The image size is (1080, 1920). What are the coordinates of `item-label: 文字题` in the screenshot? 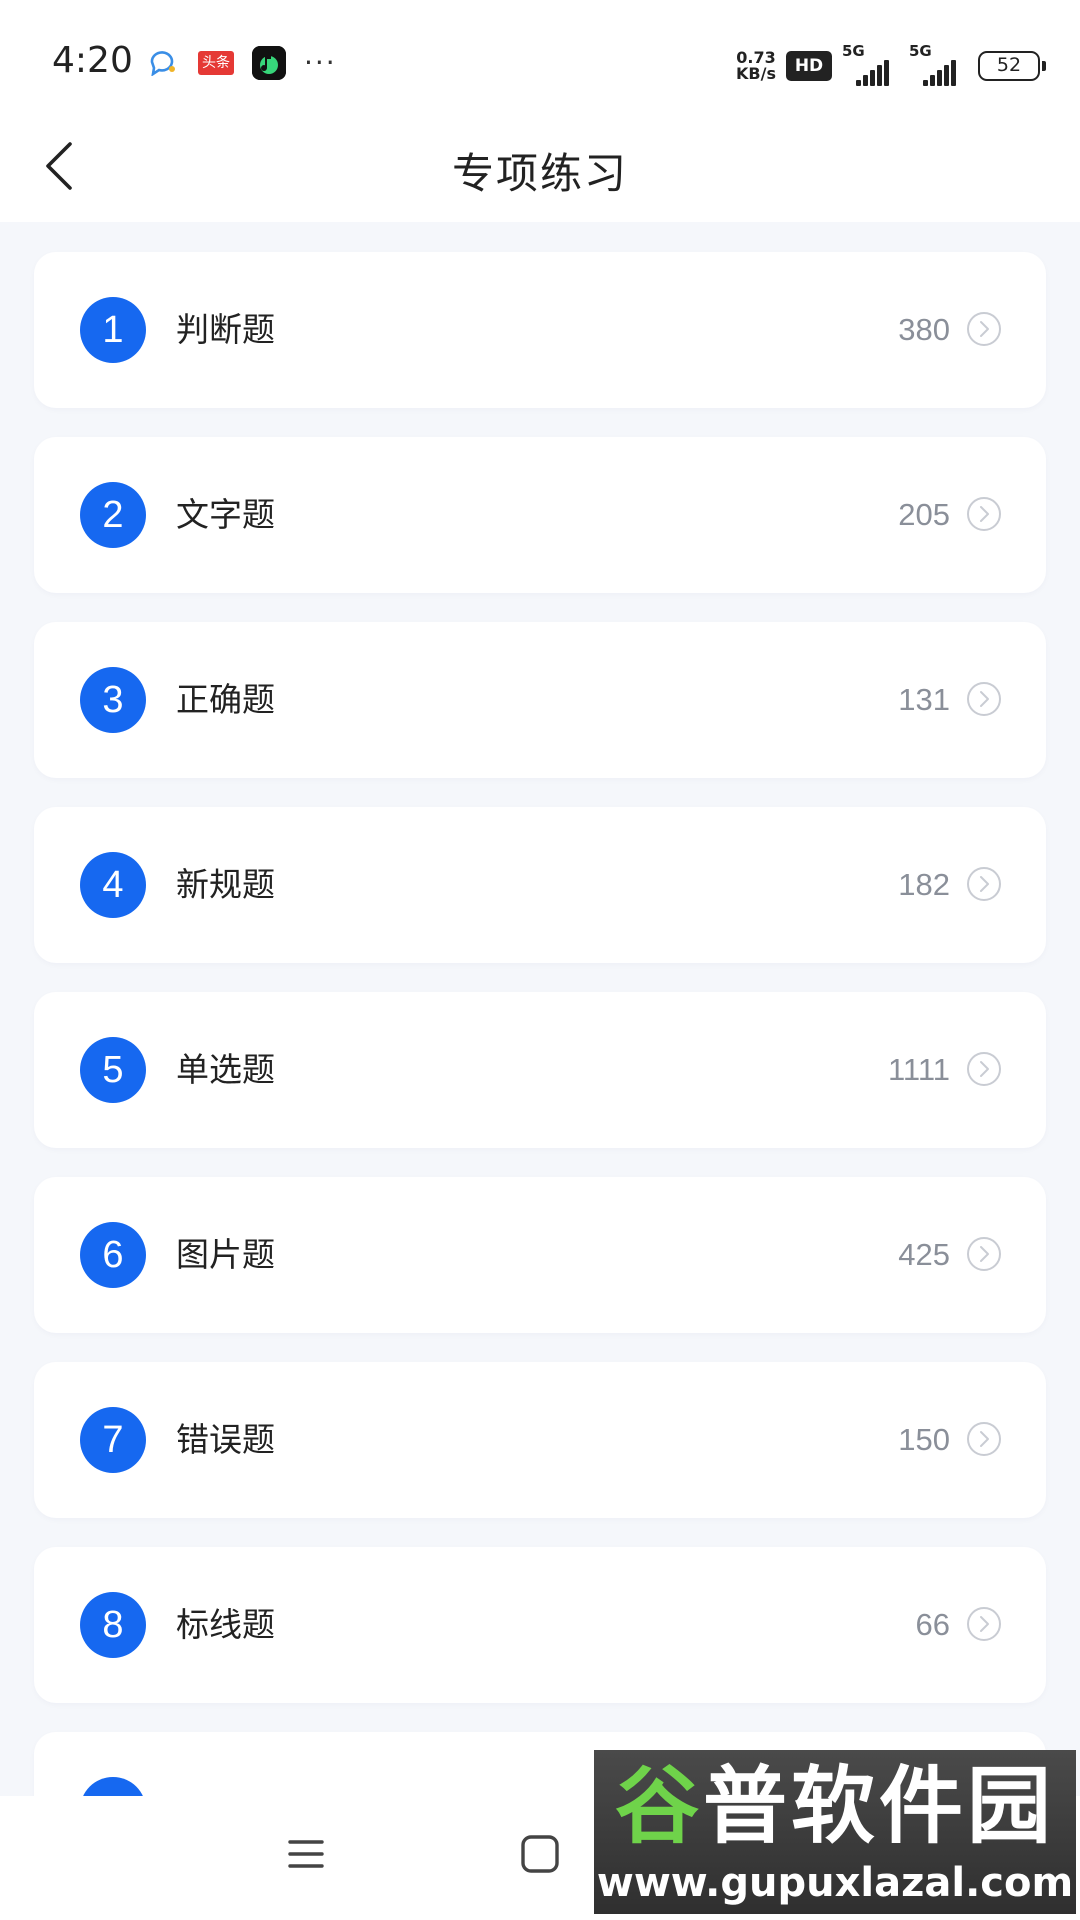 It's located at (225, 514).